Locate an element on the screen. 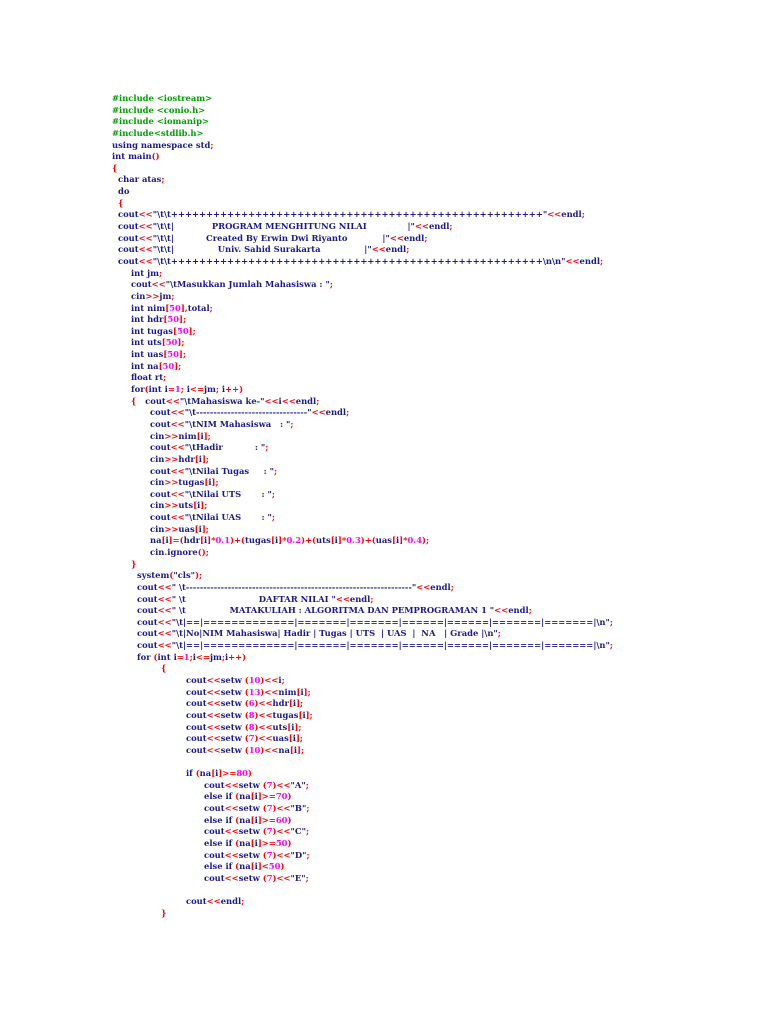 This screenshot has width=768, height=1024. code-token: "\tNilai UAS : " is located at coordinates (228, 517).